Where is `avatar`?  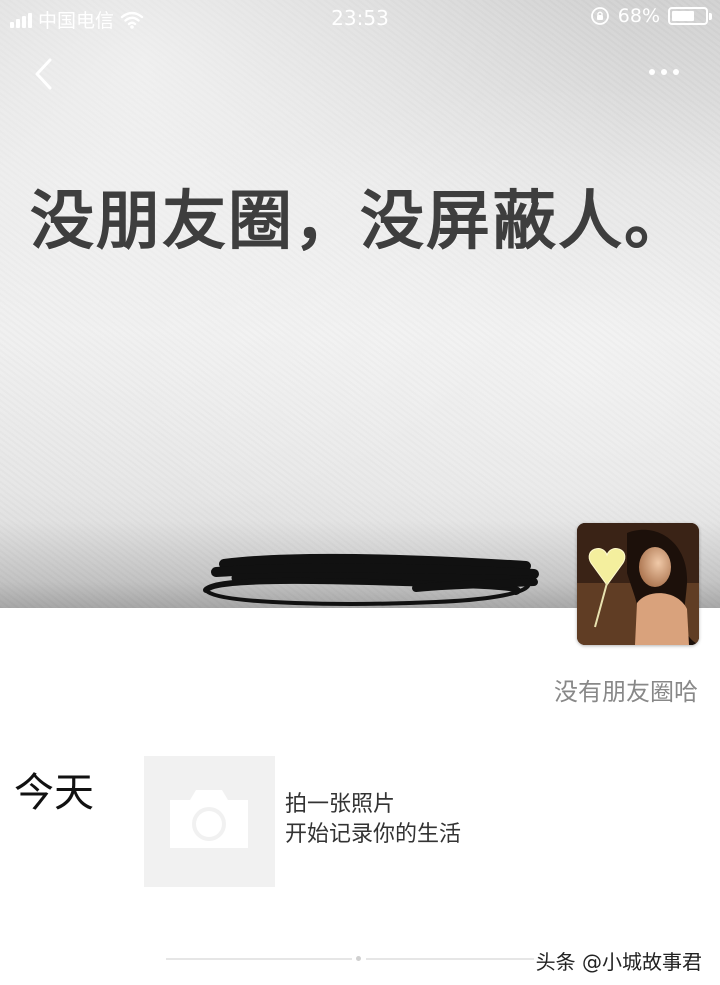
avatar is located at coordinates (638, 584).